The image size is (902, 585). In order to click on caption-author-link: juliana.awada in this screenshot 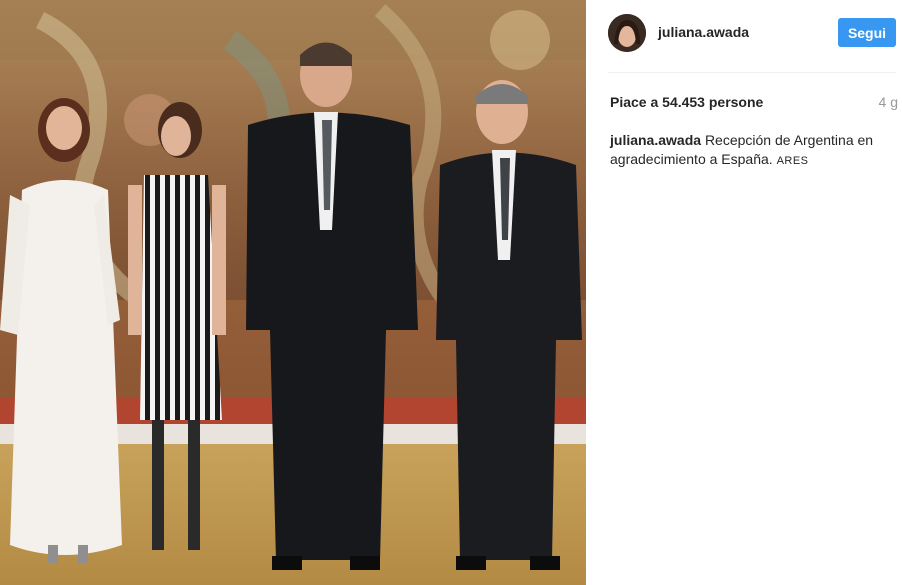, I will do `click(655, 140)`.